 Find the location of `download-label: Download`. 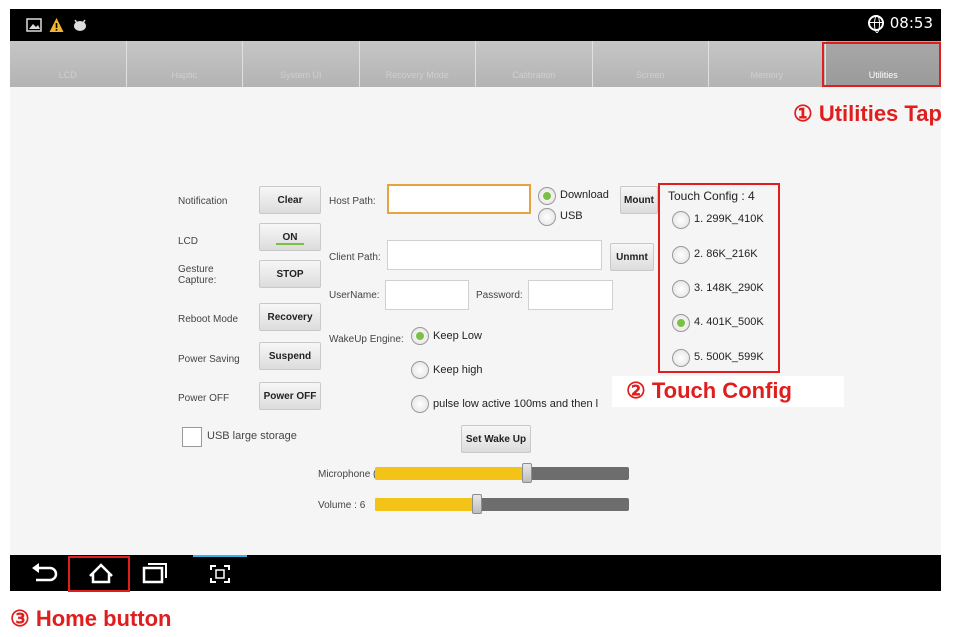

download-label: Download is located at coordinates (584, 195).